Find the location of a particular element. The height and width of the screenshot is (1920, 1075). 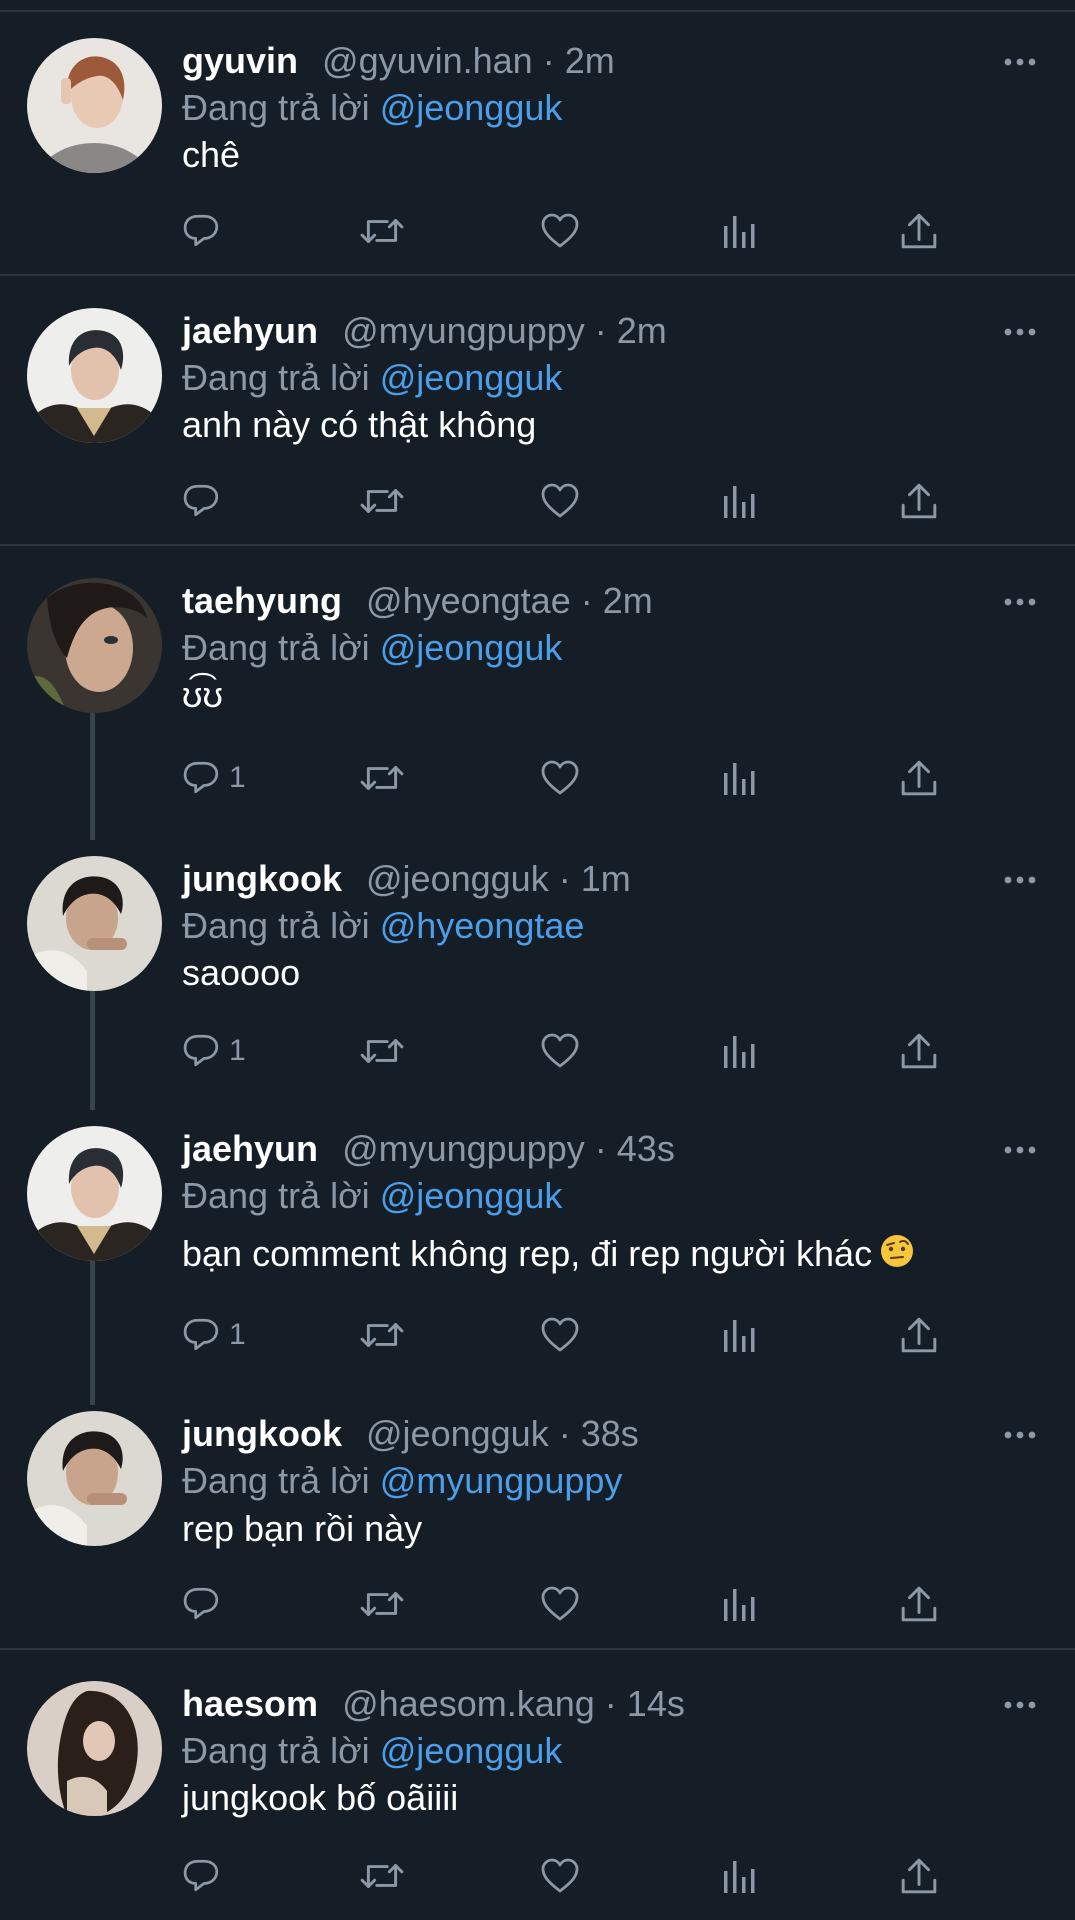

mention-link: @hyeongtae is located at coordinates (482, 925).